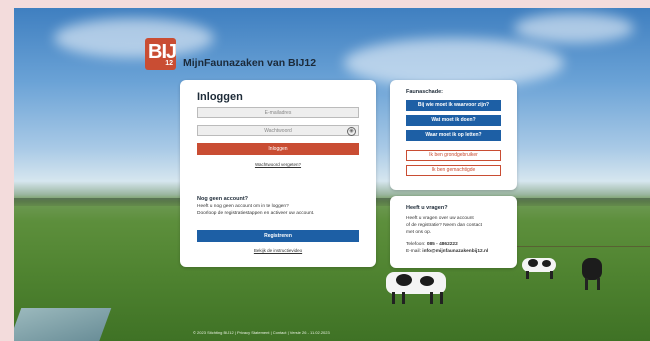  I want to click on password-input: Wachtwoord ◉, so click(278, 130).